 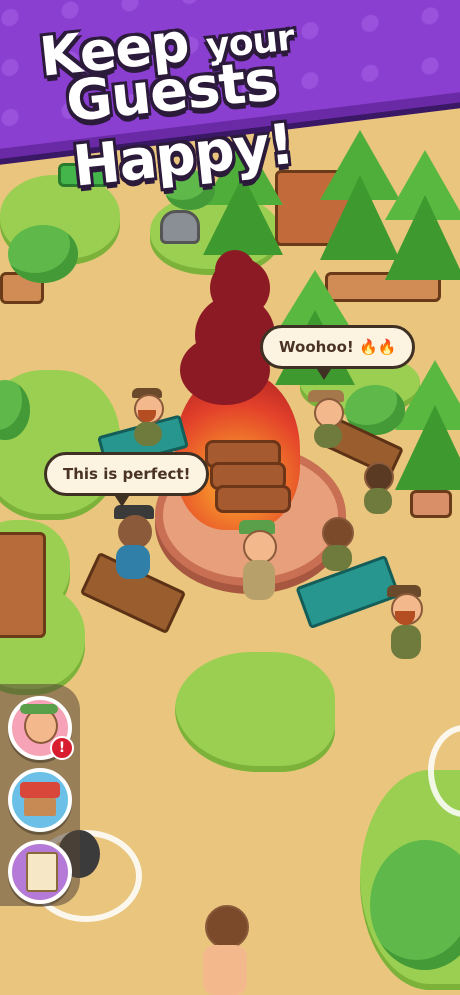 What do you see at coordinates (23, 585) in the screenshot?
I see `notice-board` at bounding box center [23, 585].